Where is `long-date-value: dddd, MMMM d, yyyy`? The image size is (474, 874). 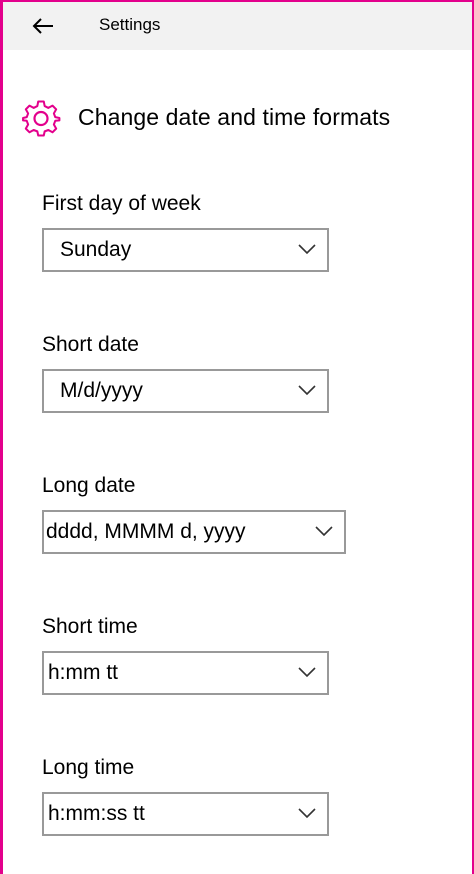
long-date-value: dddd, MMMM d, yyyy is located at coordinates (146, 531).